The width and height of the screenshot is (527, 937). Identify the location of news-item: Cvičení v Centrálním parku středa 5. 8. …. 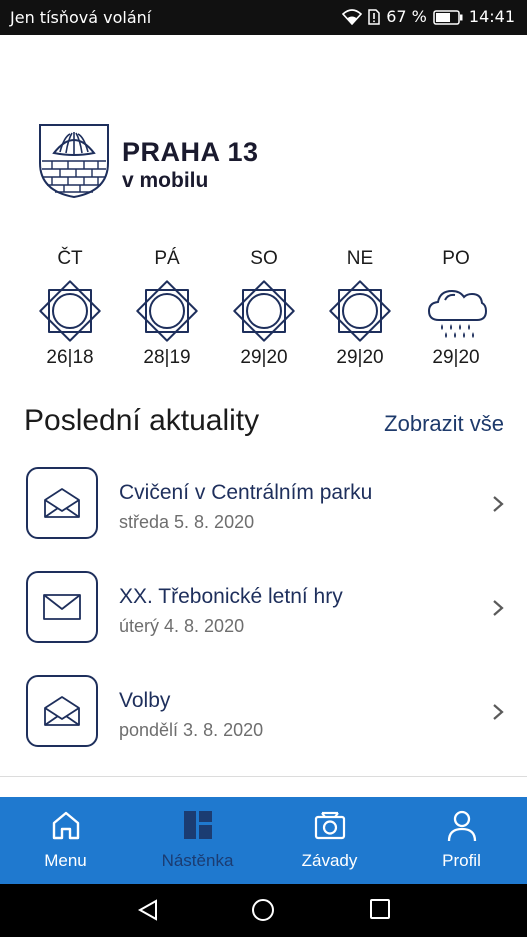
(263, 512).